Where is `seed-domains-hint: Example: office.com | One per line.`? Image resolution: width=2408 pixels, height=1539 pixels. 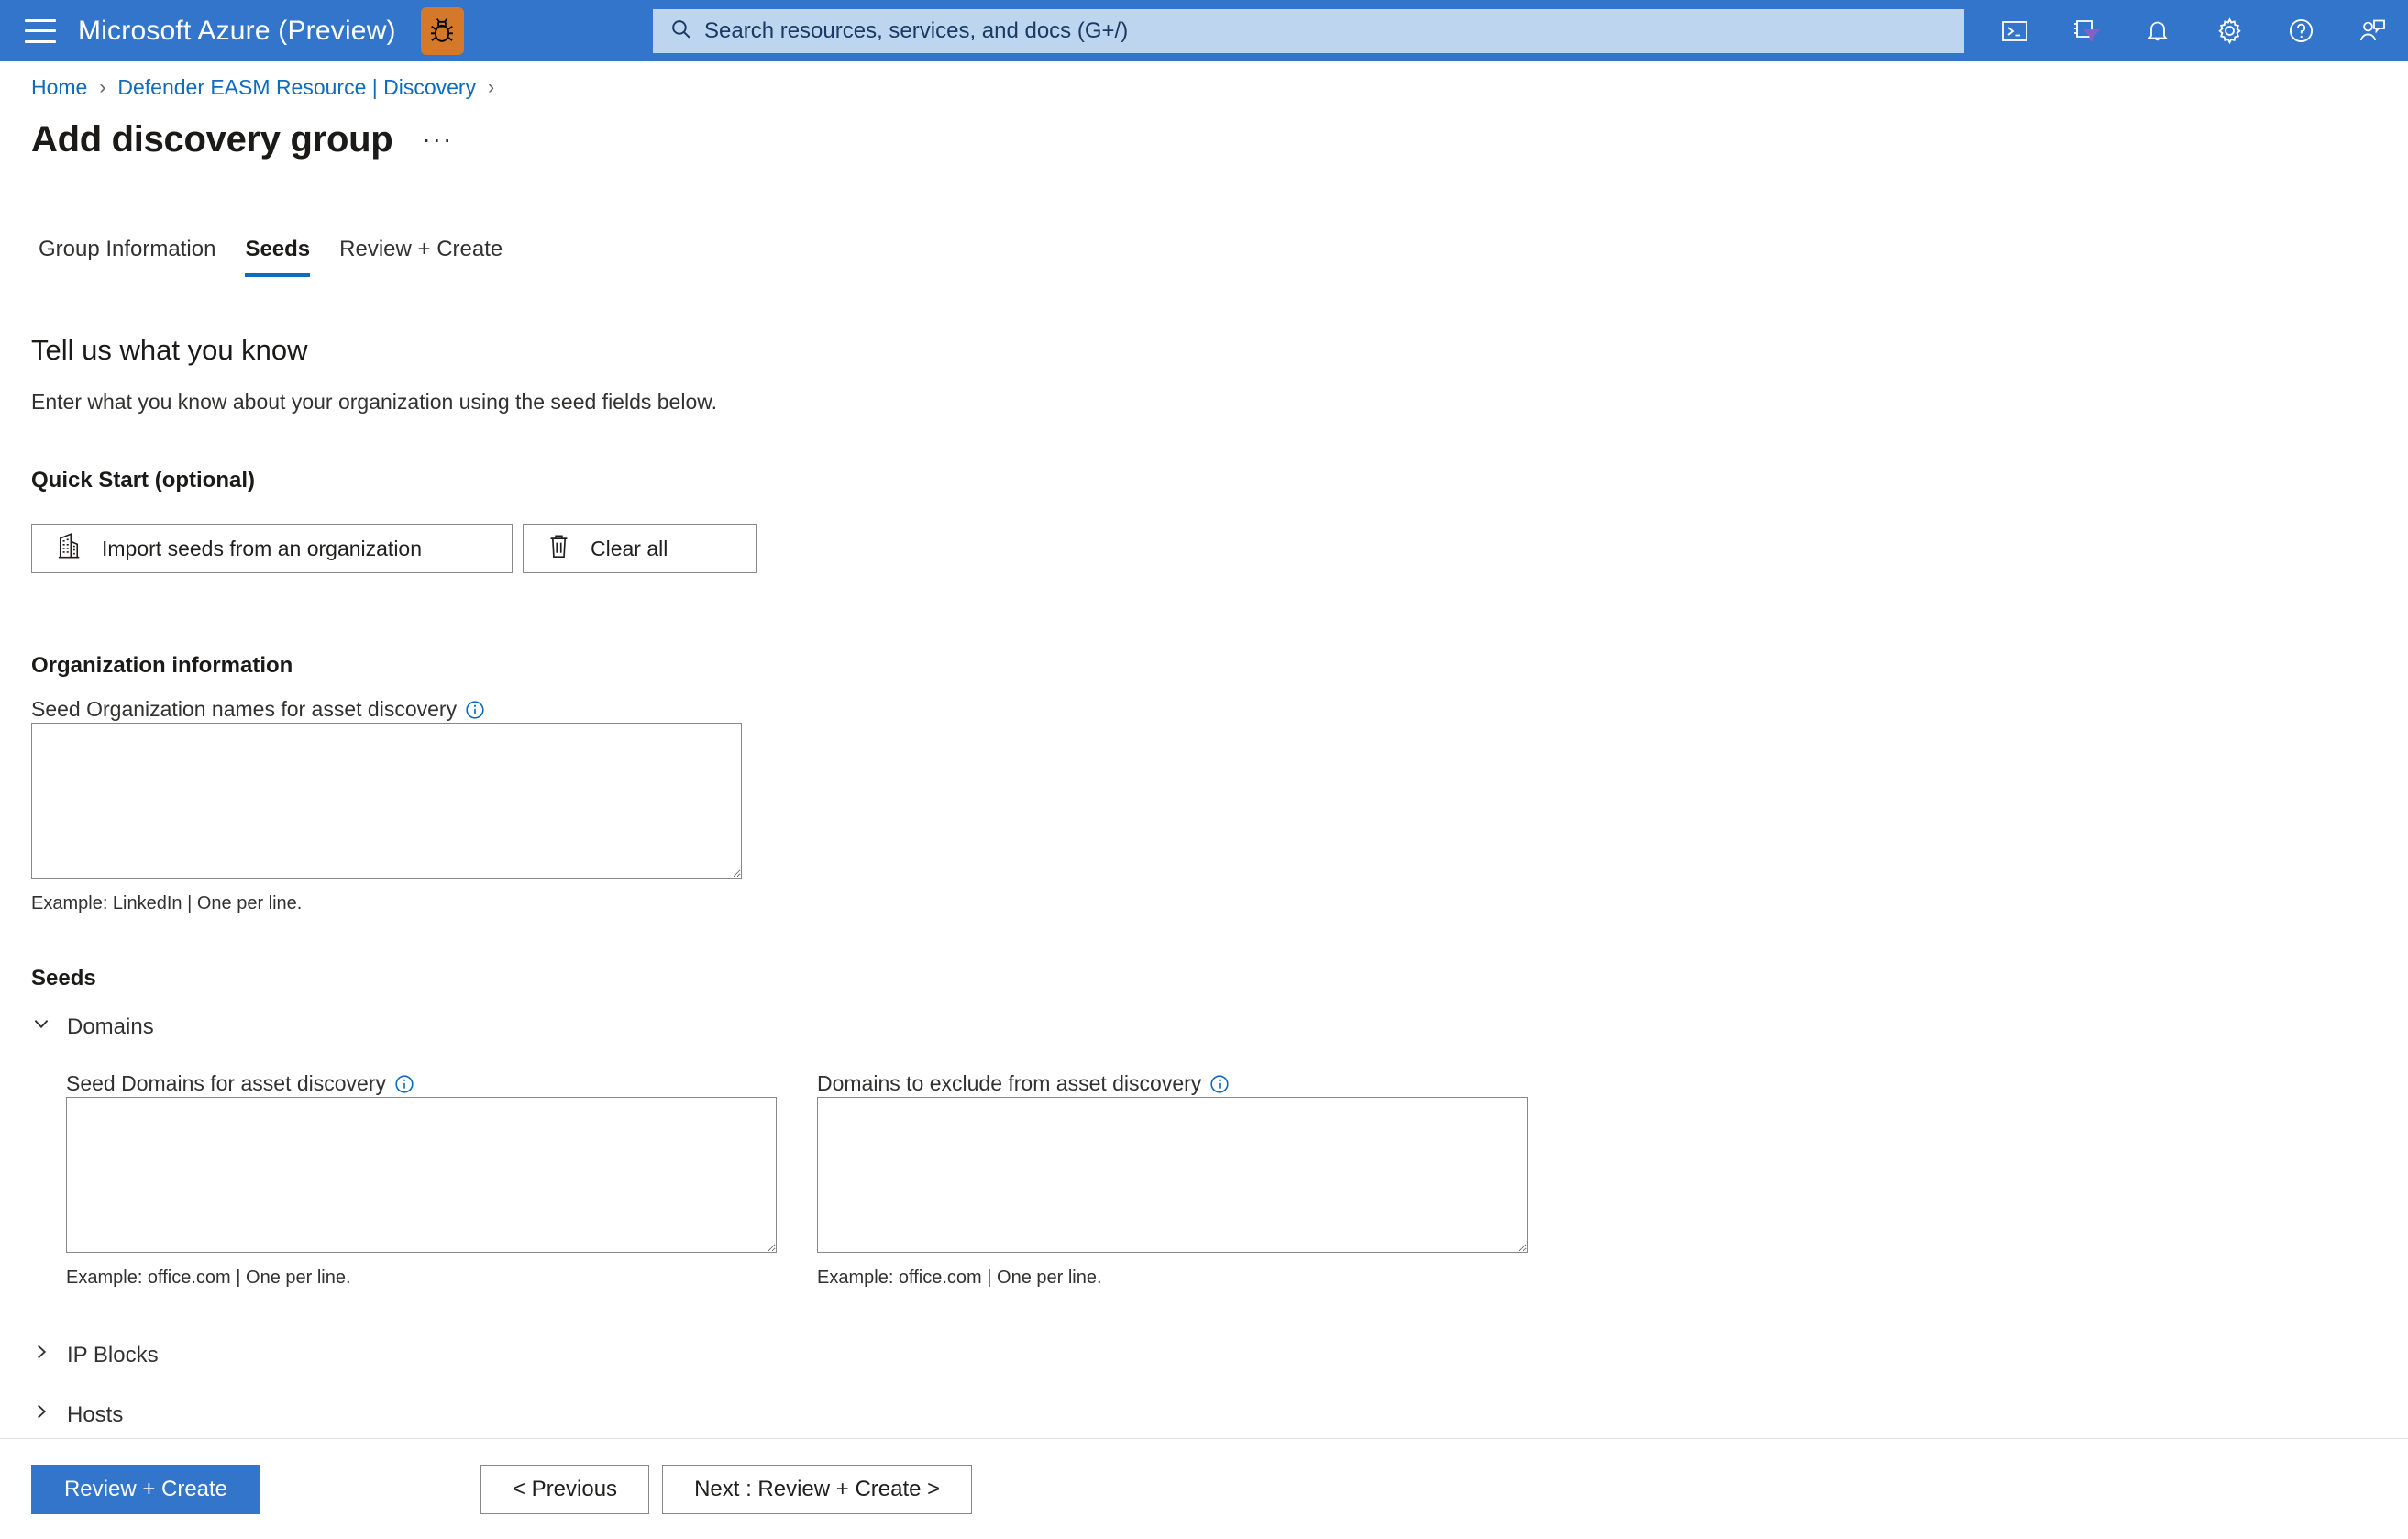
seed-domains-hint: Example: office.com | One per line. is located at coordinates (208, 1278).